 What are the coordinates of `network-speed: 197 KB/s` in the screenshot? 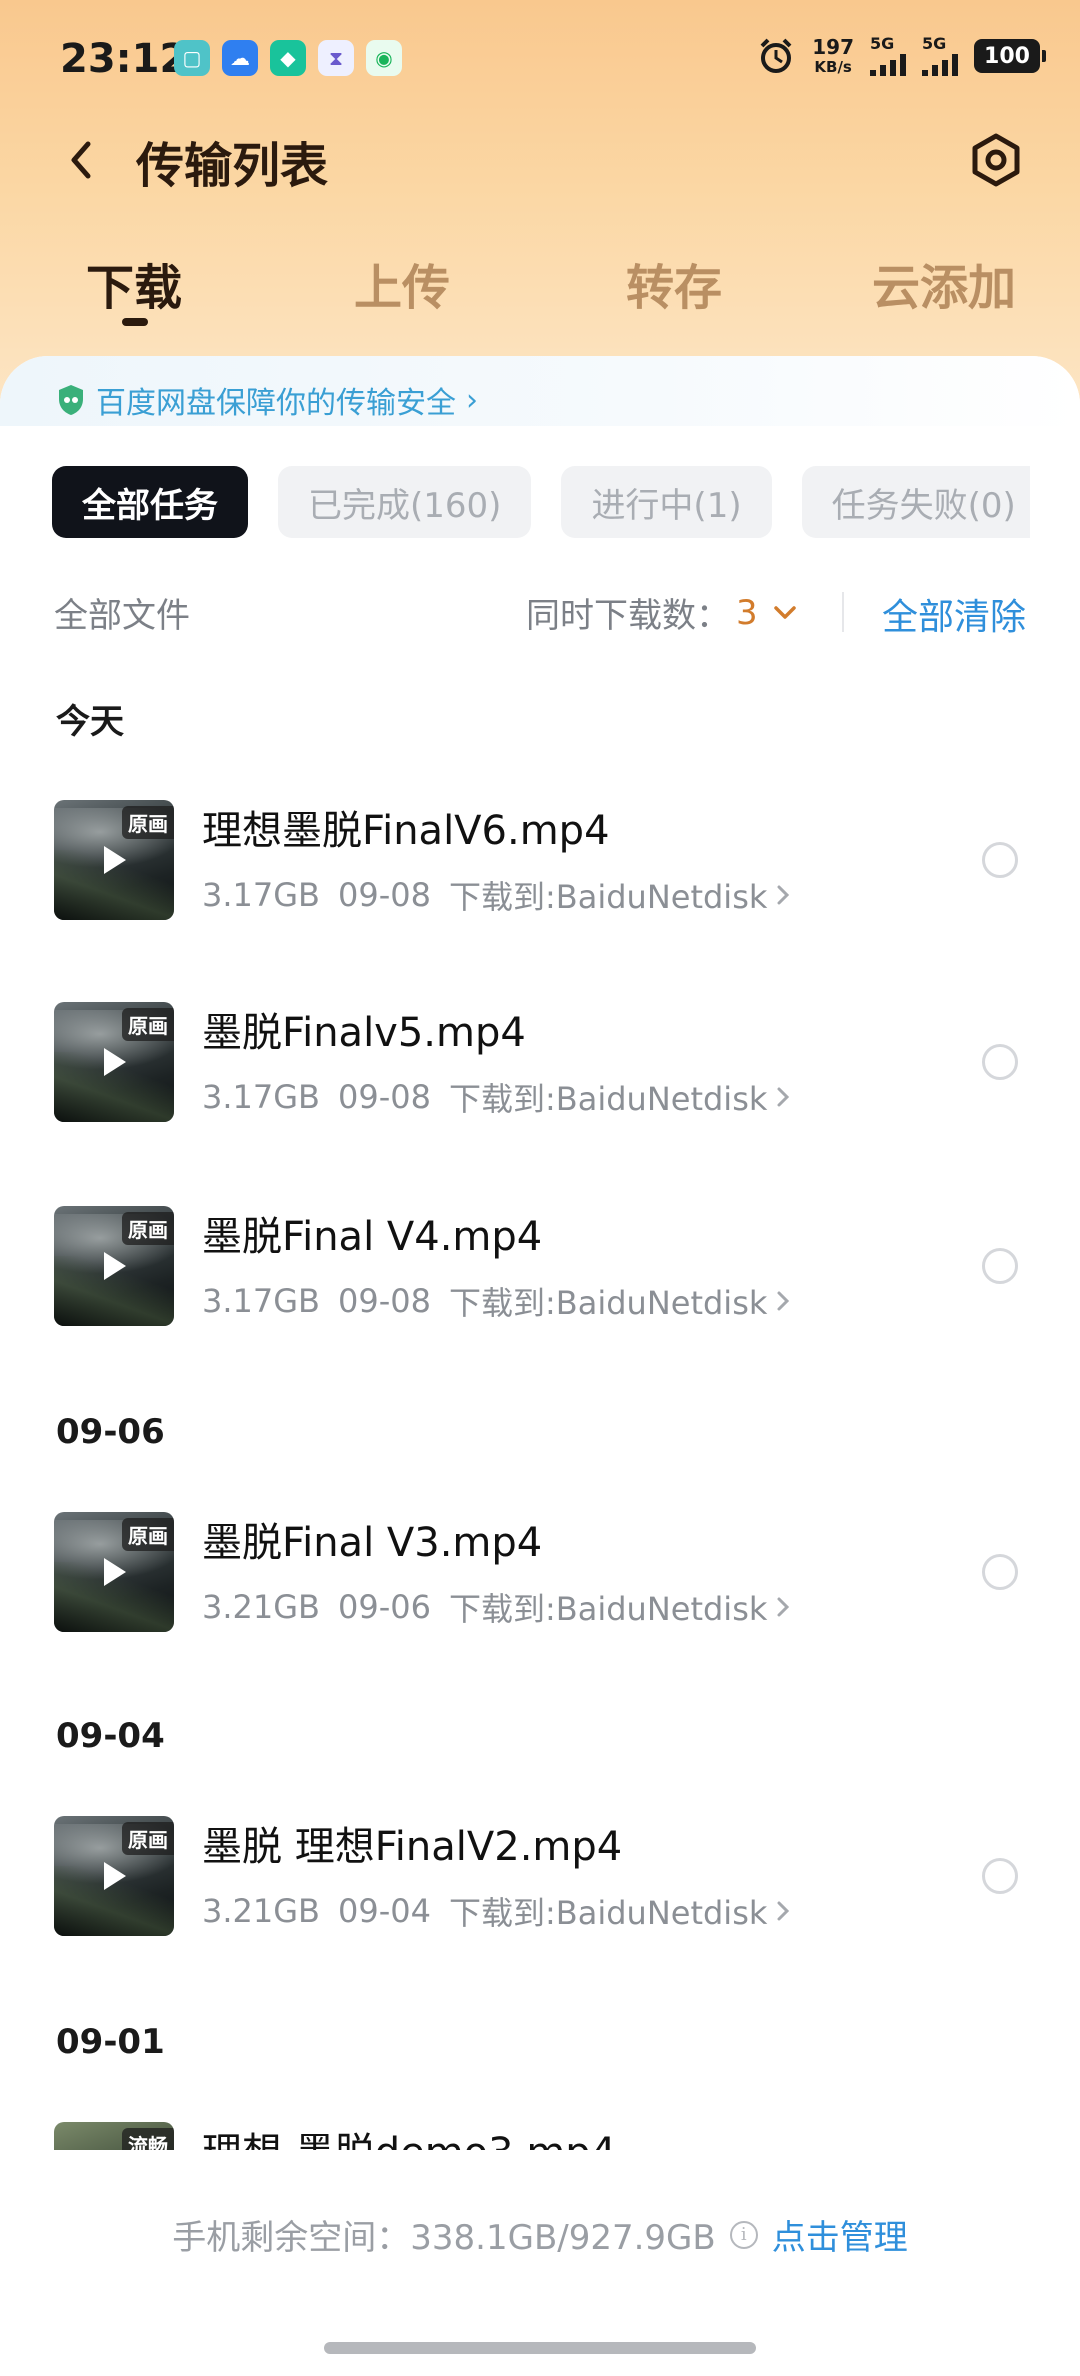 It's located at (833, 55).